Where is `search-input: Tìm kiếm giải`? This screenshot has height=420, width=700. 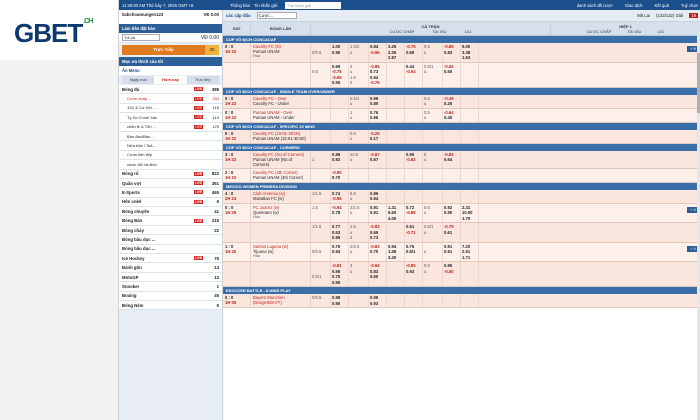
search-input: Tìm kiếm giải is located at coordinates (313, 5).